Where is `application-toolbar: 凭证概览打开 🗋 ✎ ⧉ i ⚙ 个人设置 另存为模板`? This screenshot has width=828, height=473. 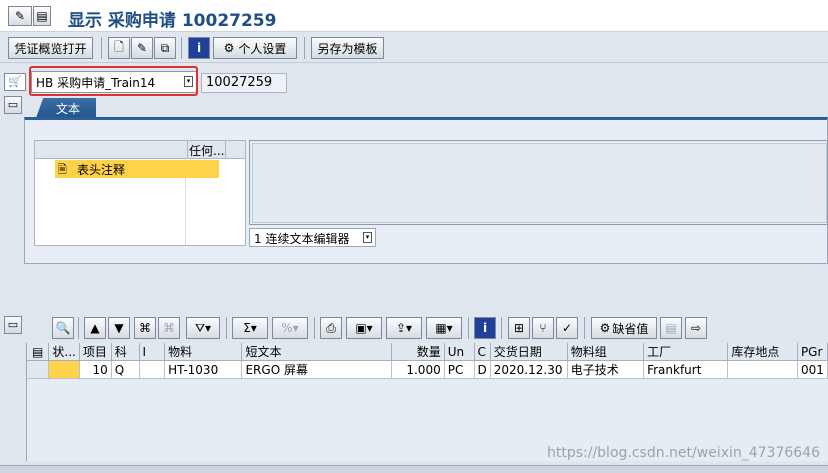
application-toolbar: 凭证概览打开 🗋 ✎ ⧉ i ⚙ 个人设置 另存为模板 is located at coordinates (414, 48).